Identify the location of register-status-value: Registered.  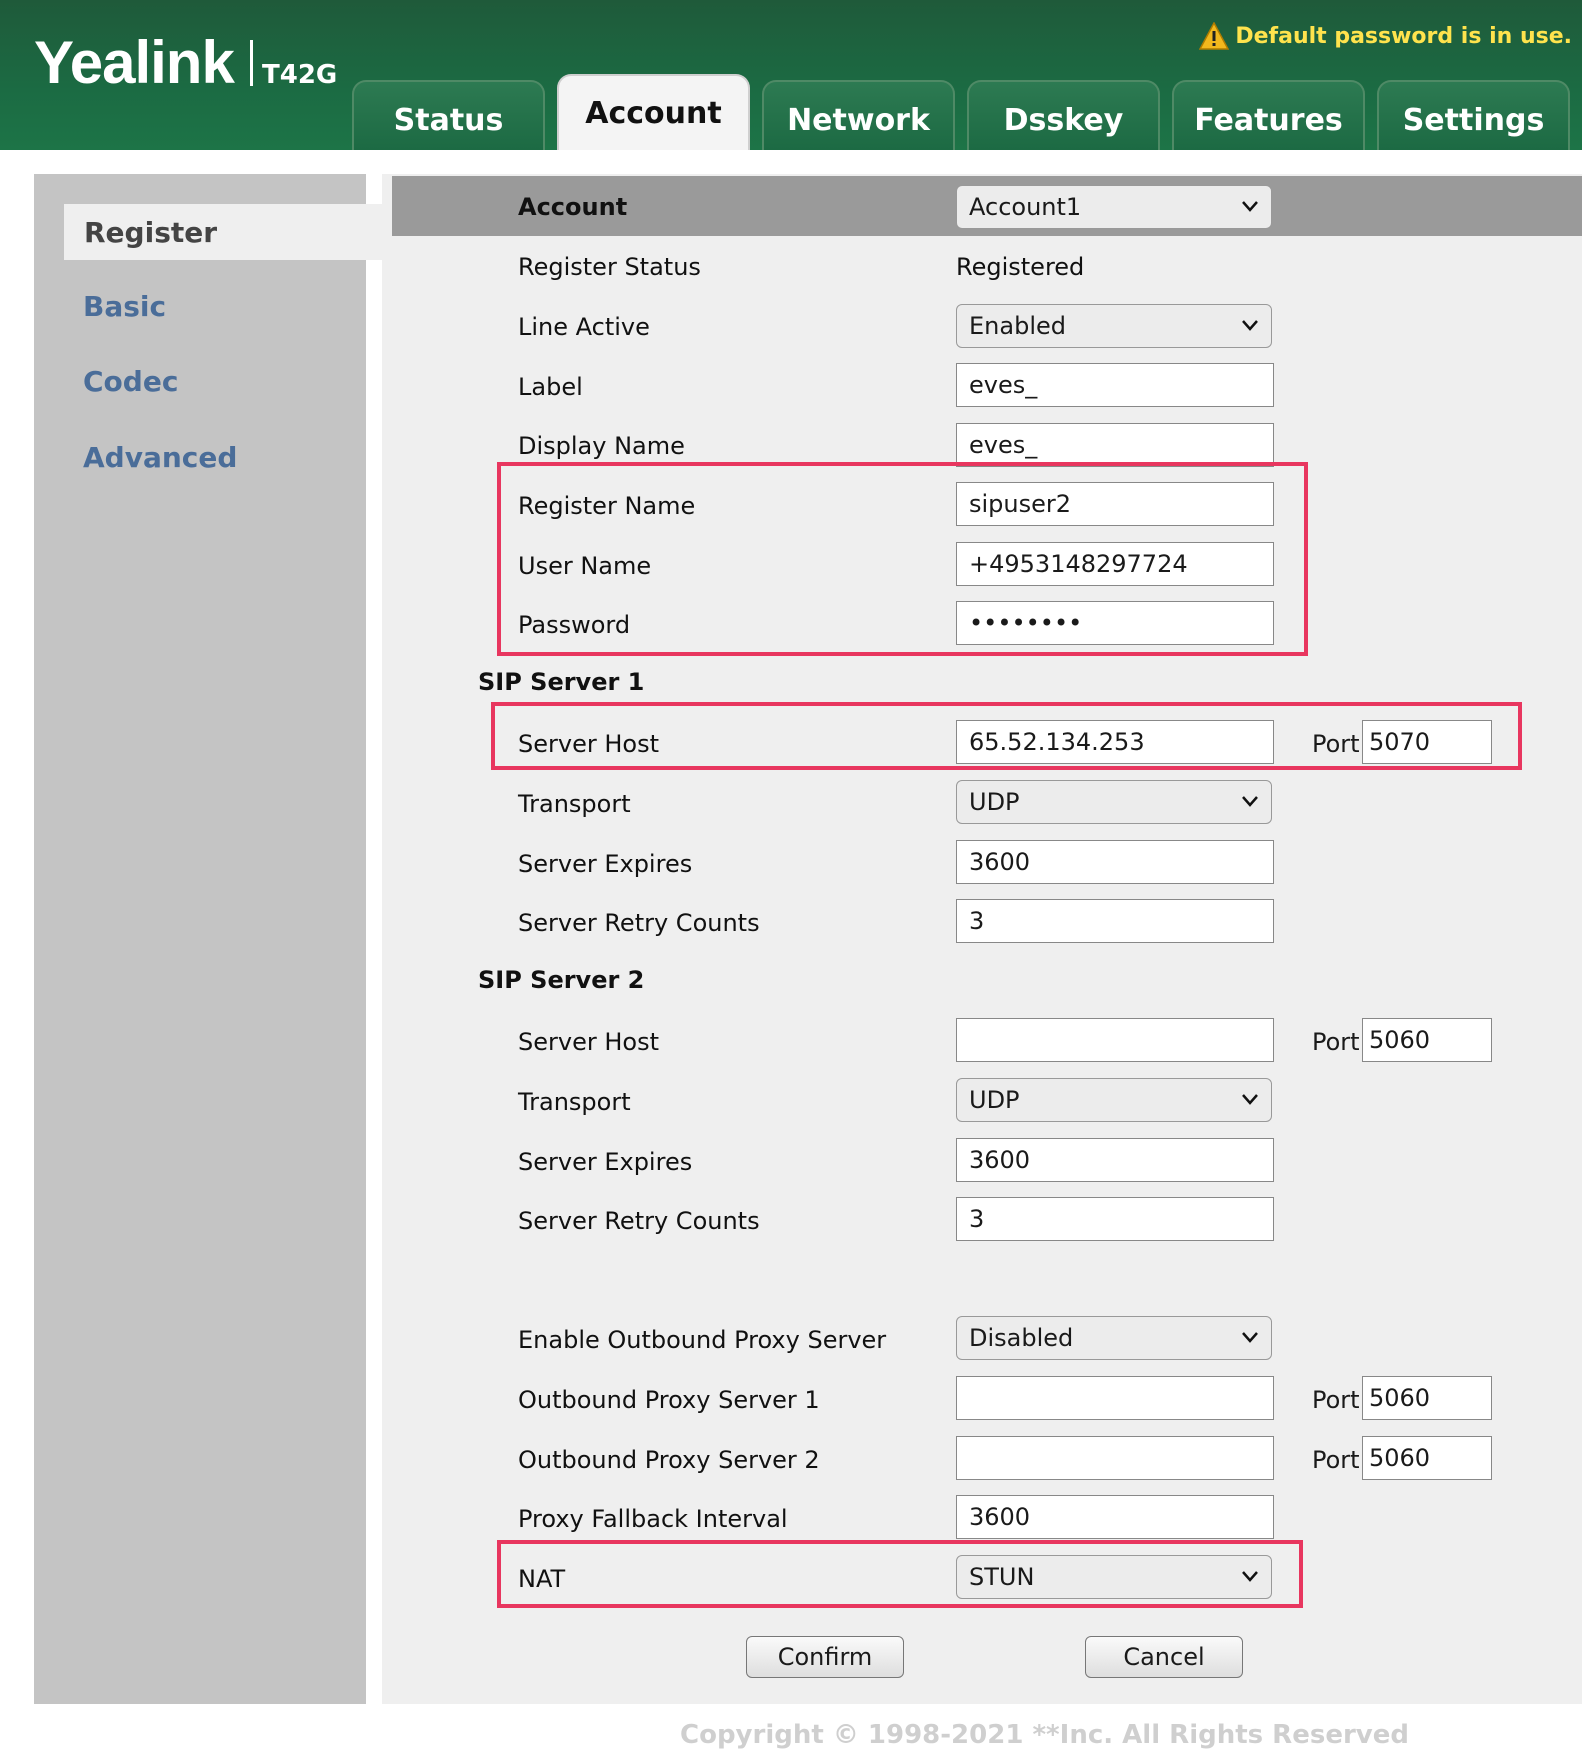
(1020, 267).